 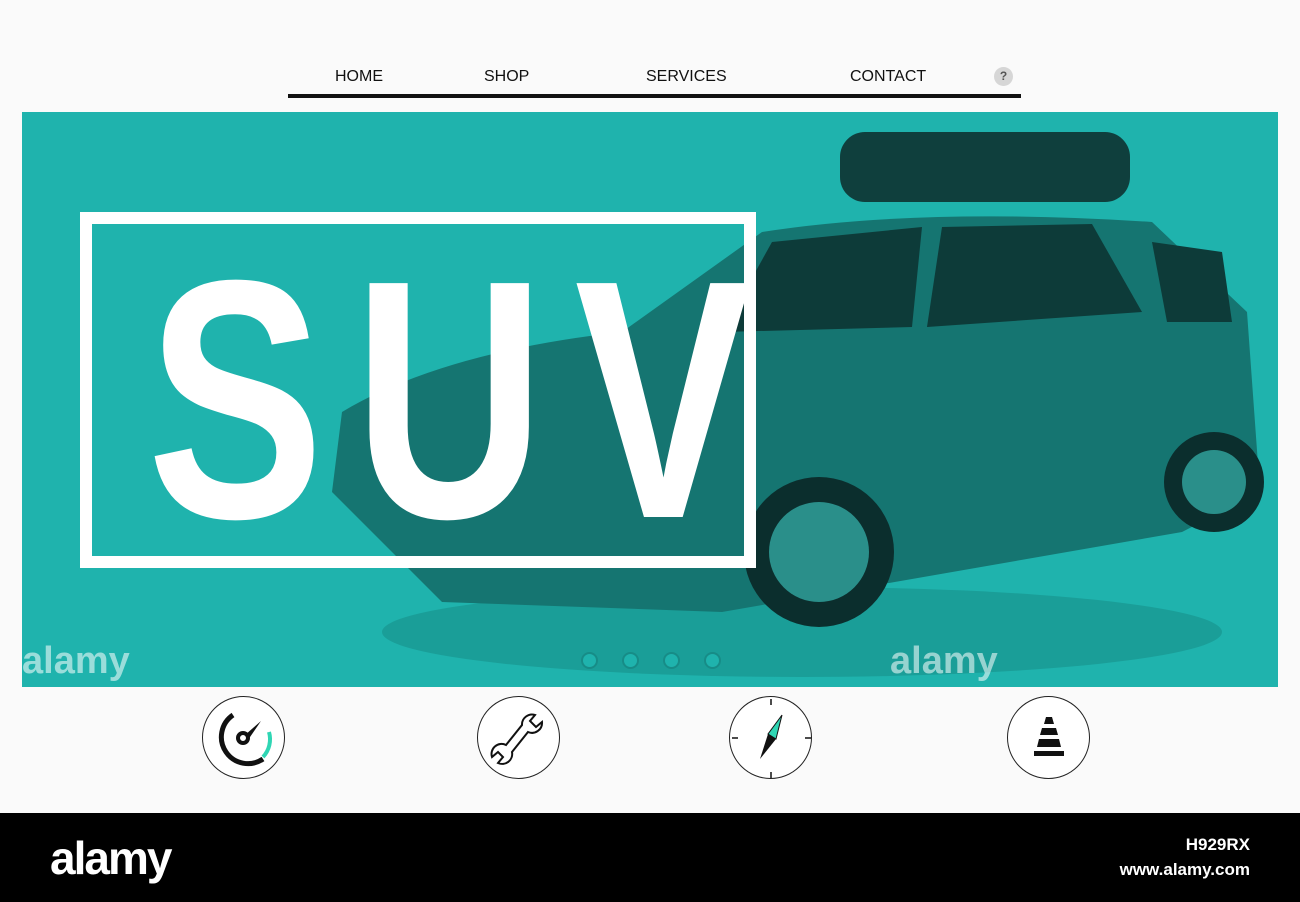 What do you see at coordinates (651, 660) in the screenshot?
I see `carousel-dots` at bounding box center [651, 660].